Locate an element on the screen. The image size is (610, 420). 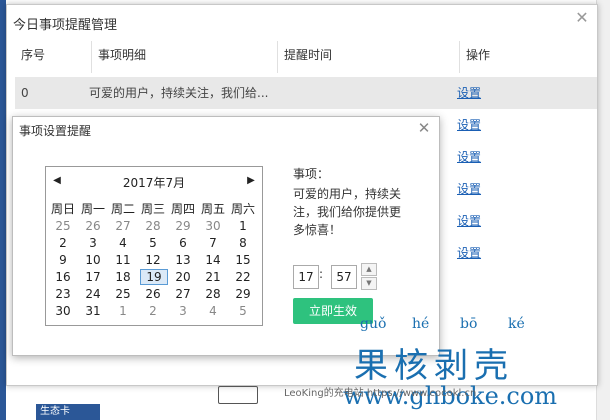
calendar-day: 6 is located at coordinates (183, 243).